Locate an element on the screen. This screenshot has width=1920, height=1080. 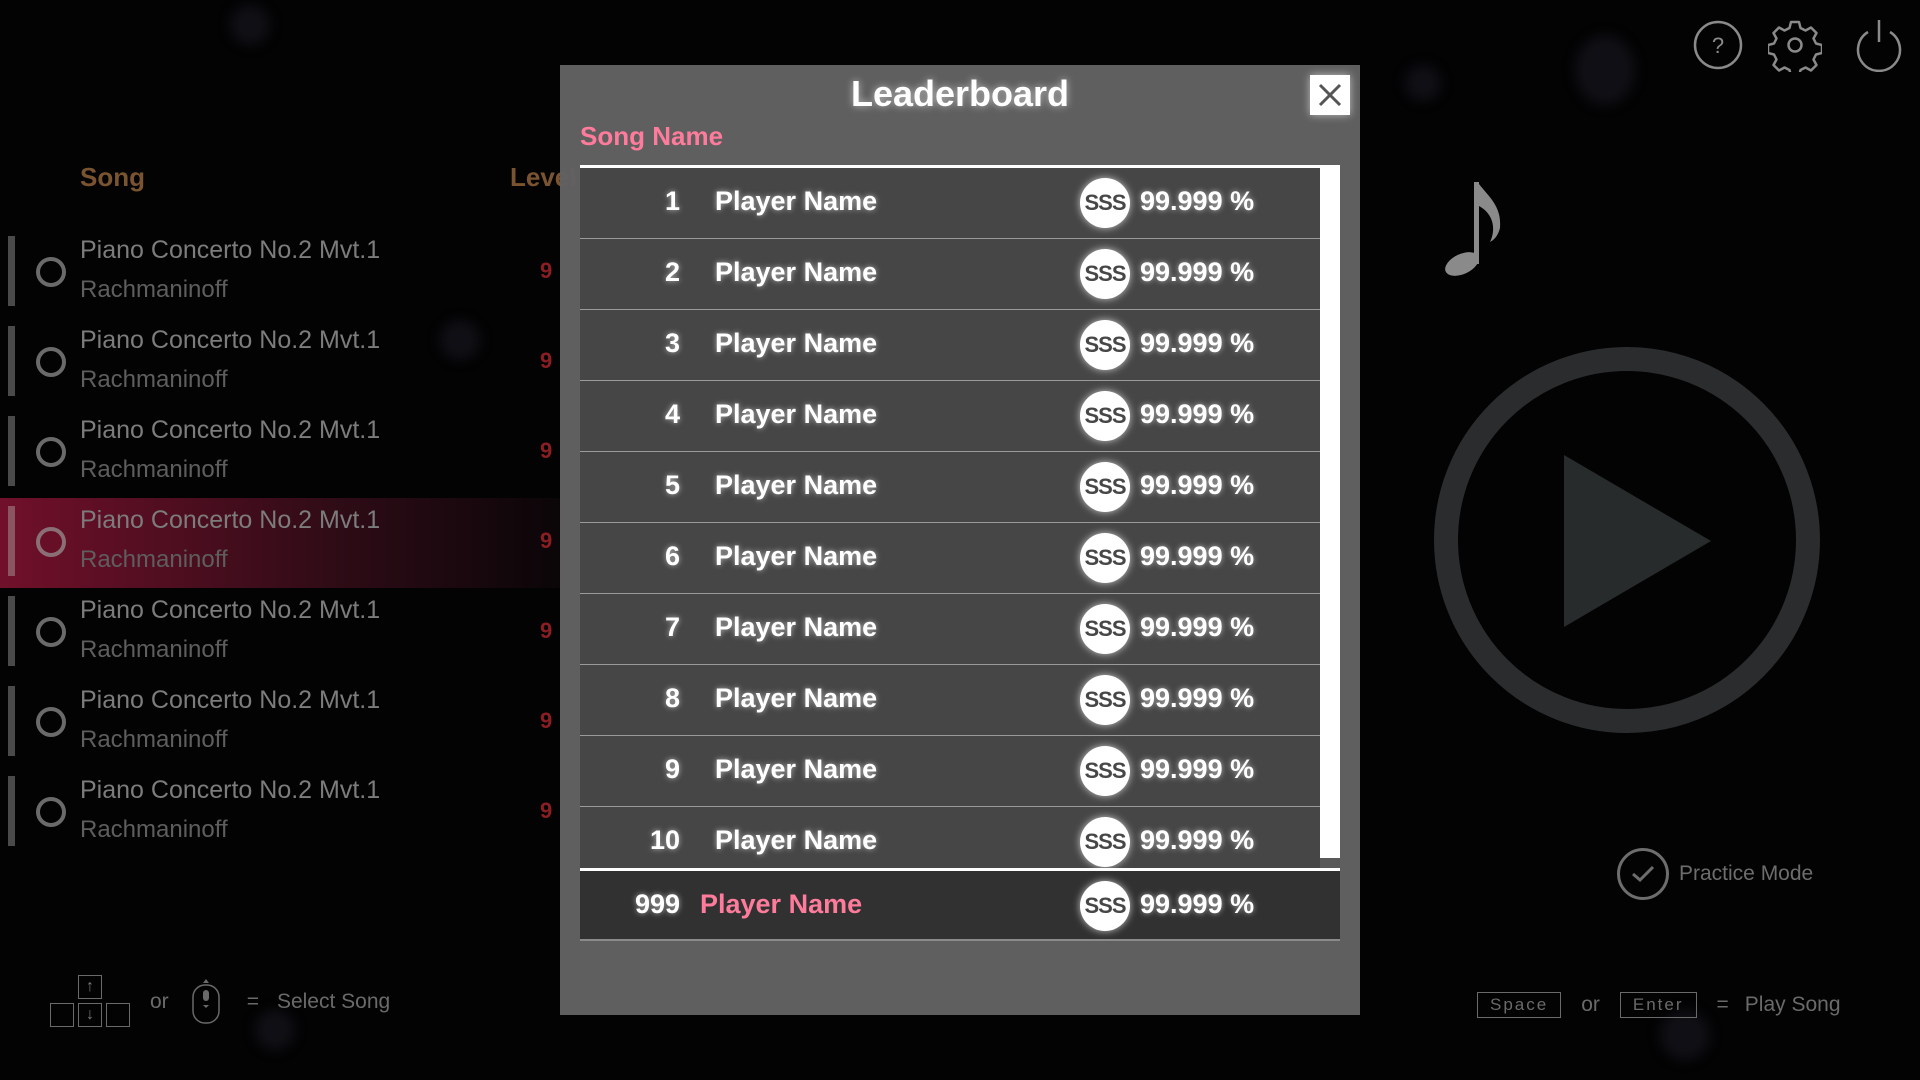
player-rank: 10 is located at coordinates (664, 840).